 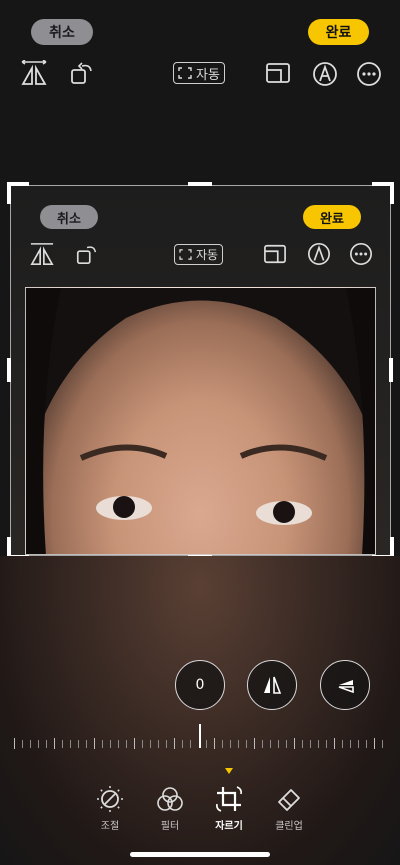 I want to click on crop-handle-left, so click(x=9, y=370).